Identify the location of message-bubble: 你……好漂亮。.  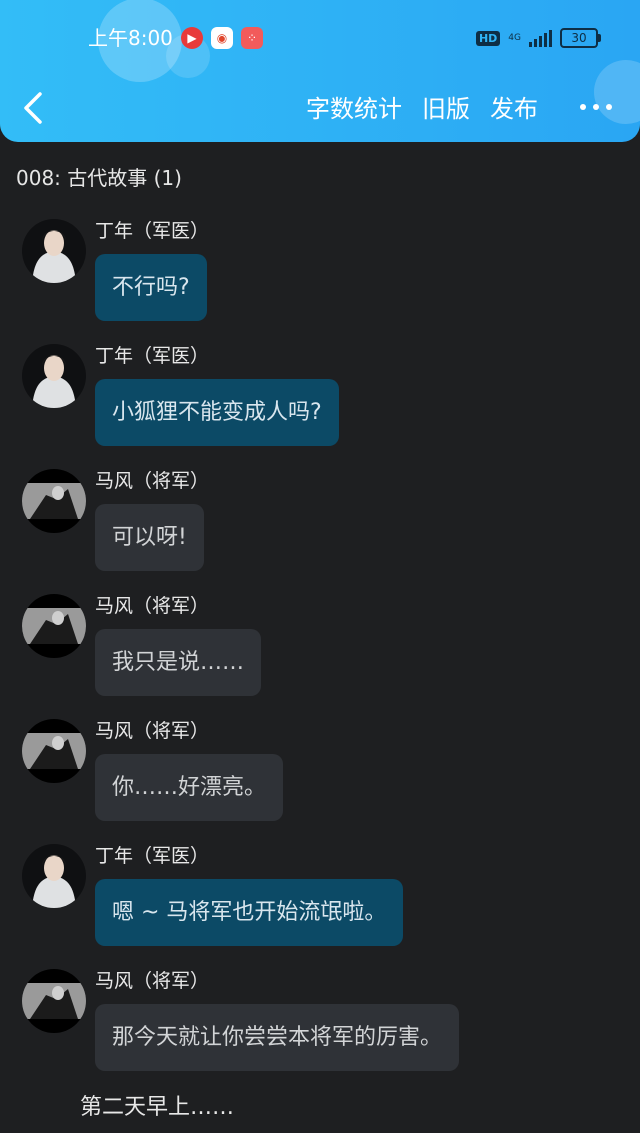
(189, 787).